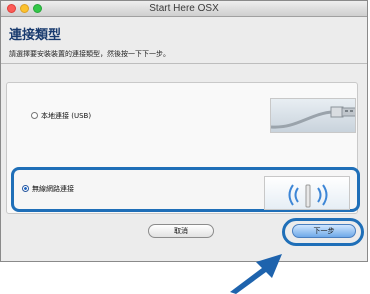 This screenshot has height=294, width=370. Describe the element at coordinates (66, 116) in the screenshot. I see `usb-option-label: 本地連接 (USB)` at that location.